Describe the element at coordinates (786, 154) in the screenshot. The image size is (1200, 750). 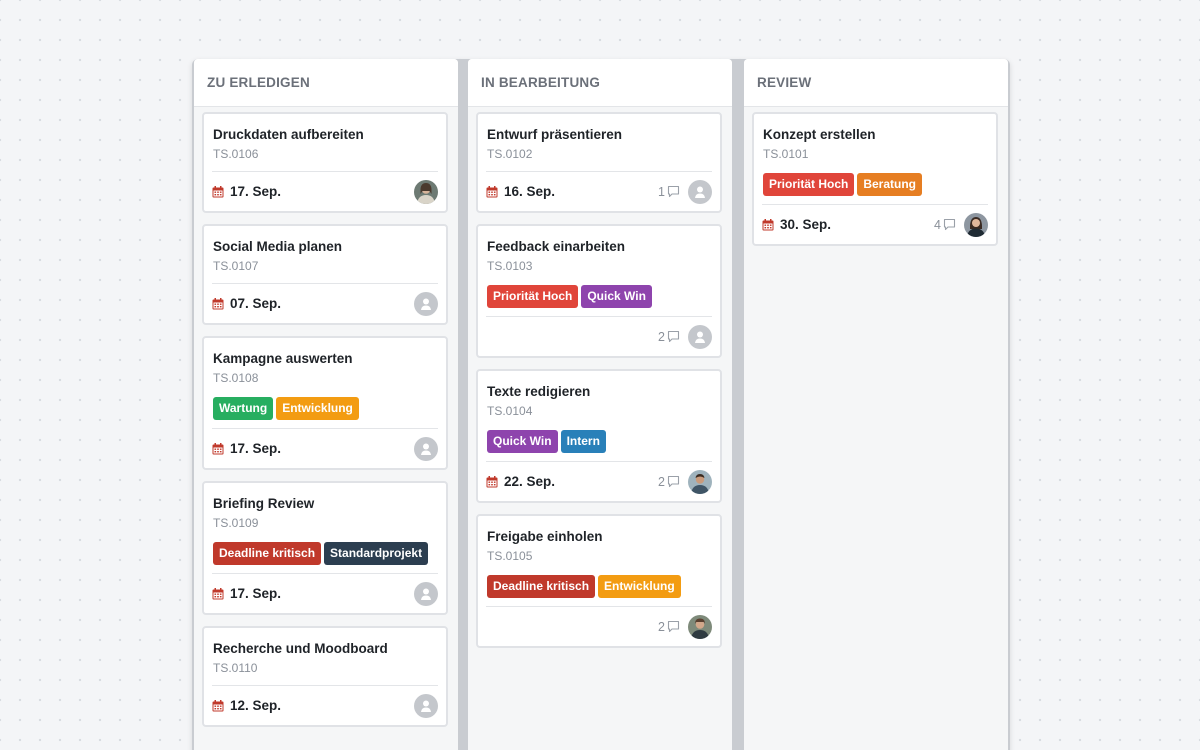
I see `card-id: TS.0101` at that location.